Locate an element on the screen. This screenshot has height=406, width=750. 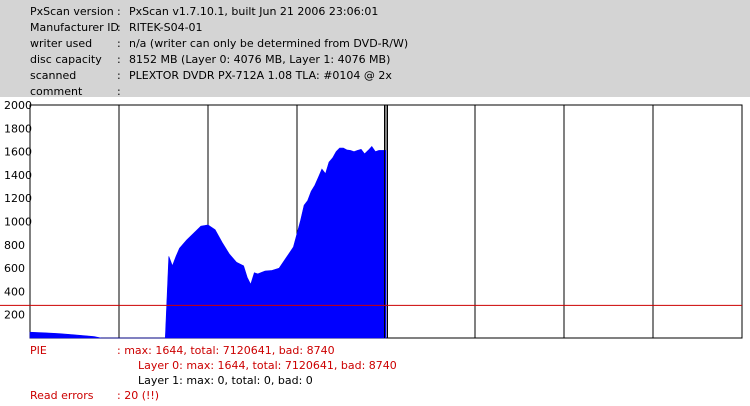
y-tick-label: 1400 is located at coordinates (18, 175).